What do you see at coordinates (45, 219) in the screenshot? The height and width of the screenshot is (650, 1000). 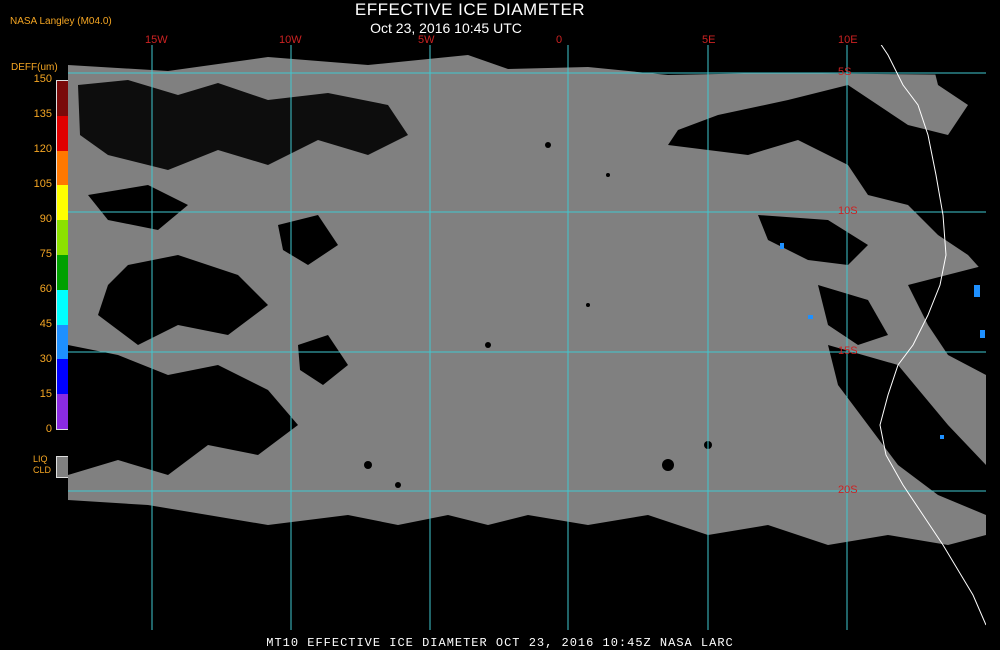 I see `colorbar-tick-label: 90` at bounding box center [45, 219].